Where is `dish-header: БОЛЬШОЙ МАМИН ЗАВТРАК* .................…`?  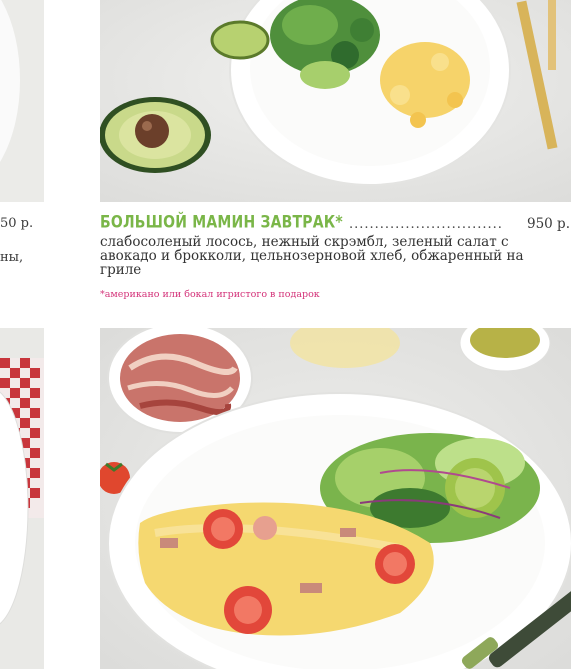
dish-header: БОЛЬШОЙ МАМИН ЗАВТРАК* .................… is located at coordinates (335, 222).